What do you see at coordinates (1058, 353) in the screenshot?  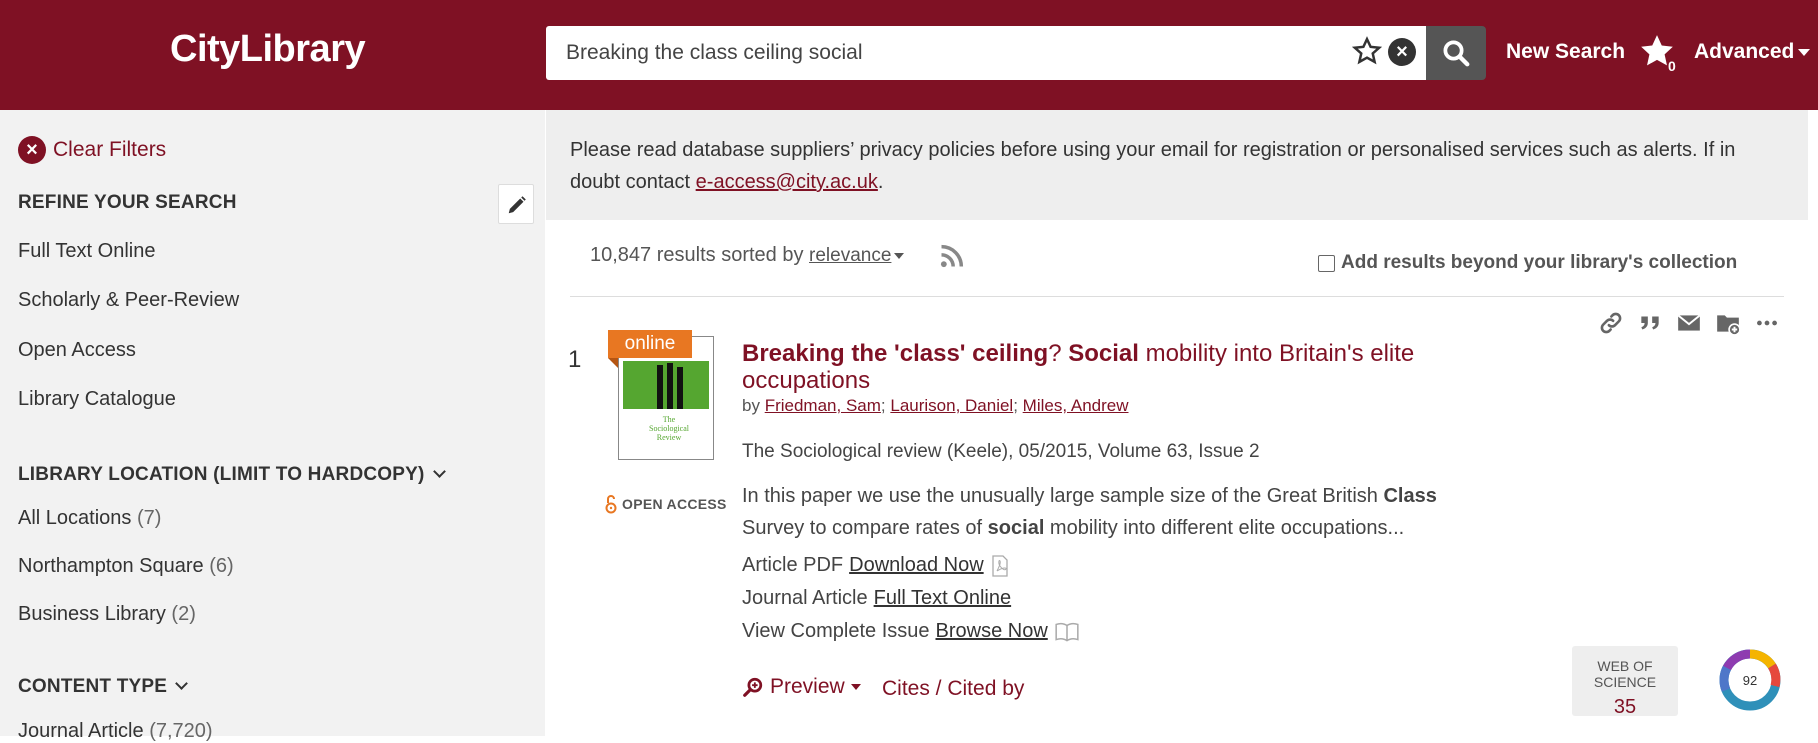 I see `title-part: ?` at bounding box center [1058, 353].